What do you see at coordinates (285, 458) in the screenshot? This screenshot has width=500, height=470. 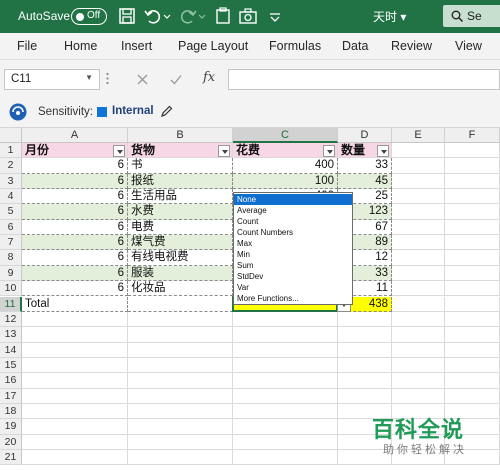 I see `cell-c21` at bounding box center [285, 458].